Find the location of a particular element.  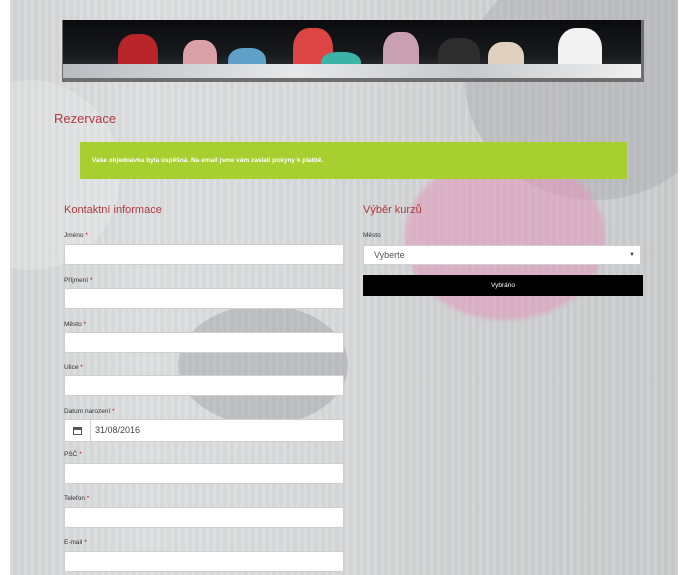

birth-date-label: Datum narození * is located at coordinates (89, 411).